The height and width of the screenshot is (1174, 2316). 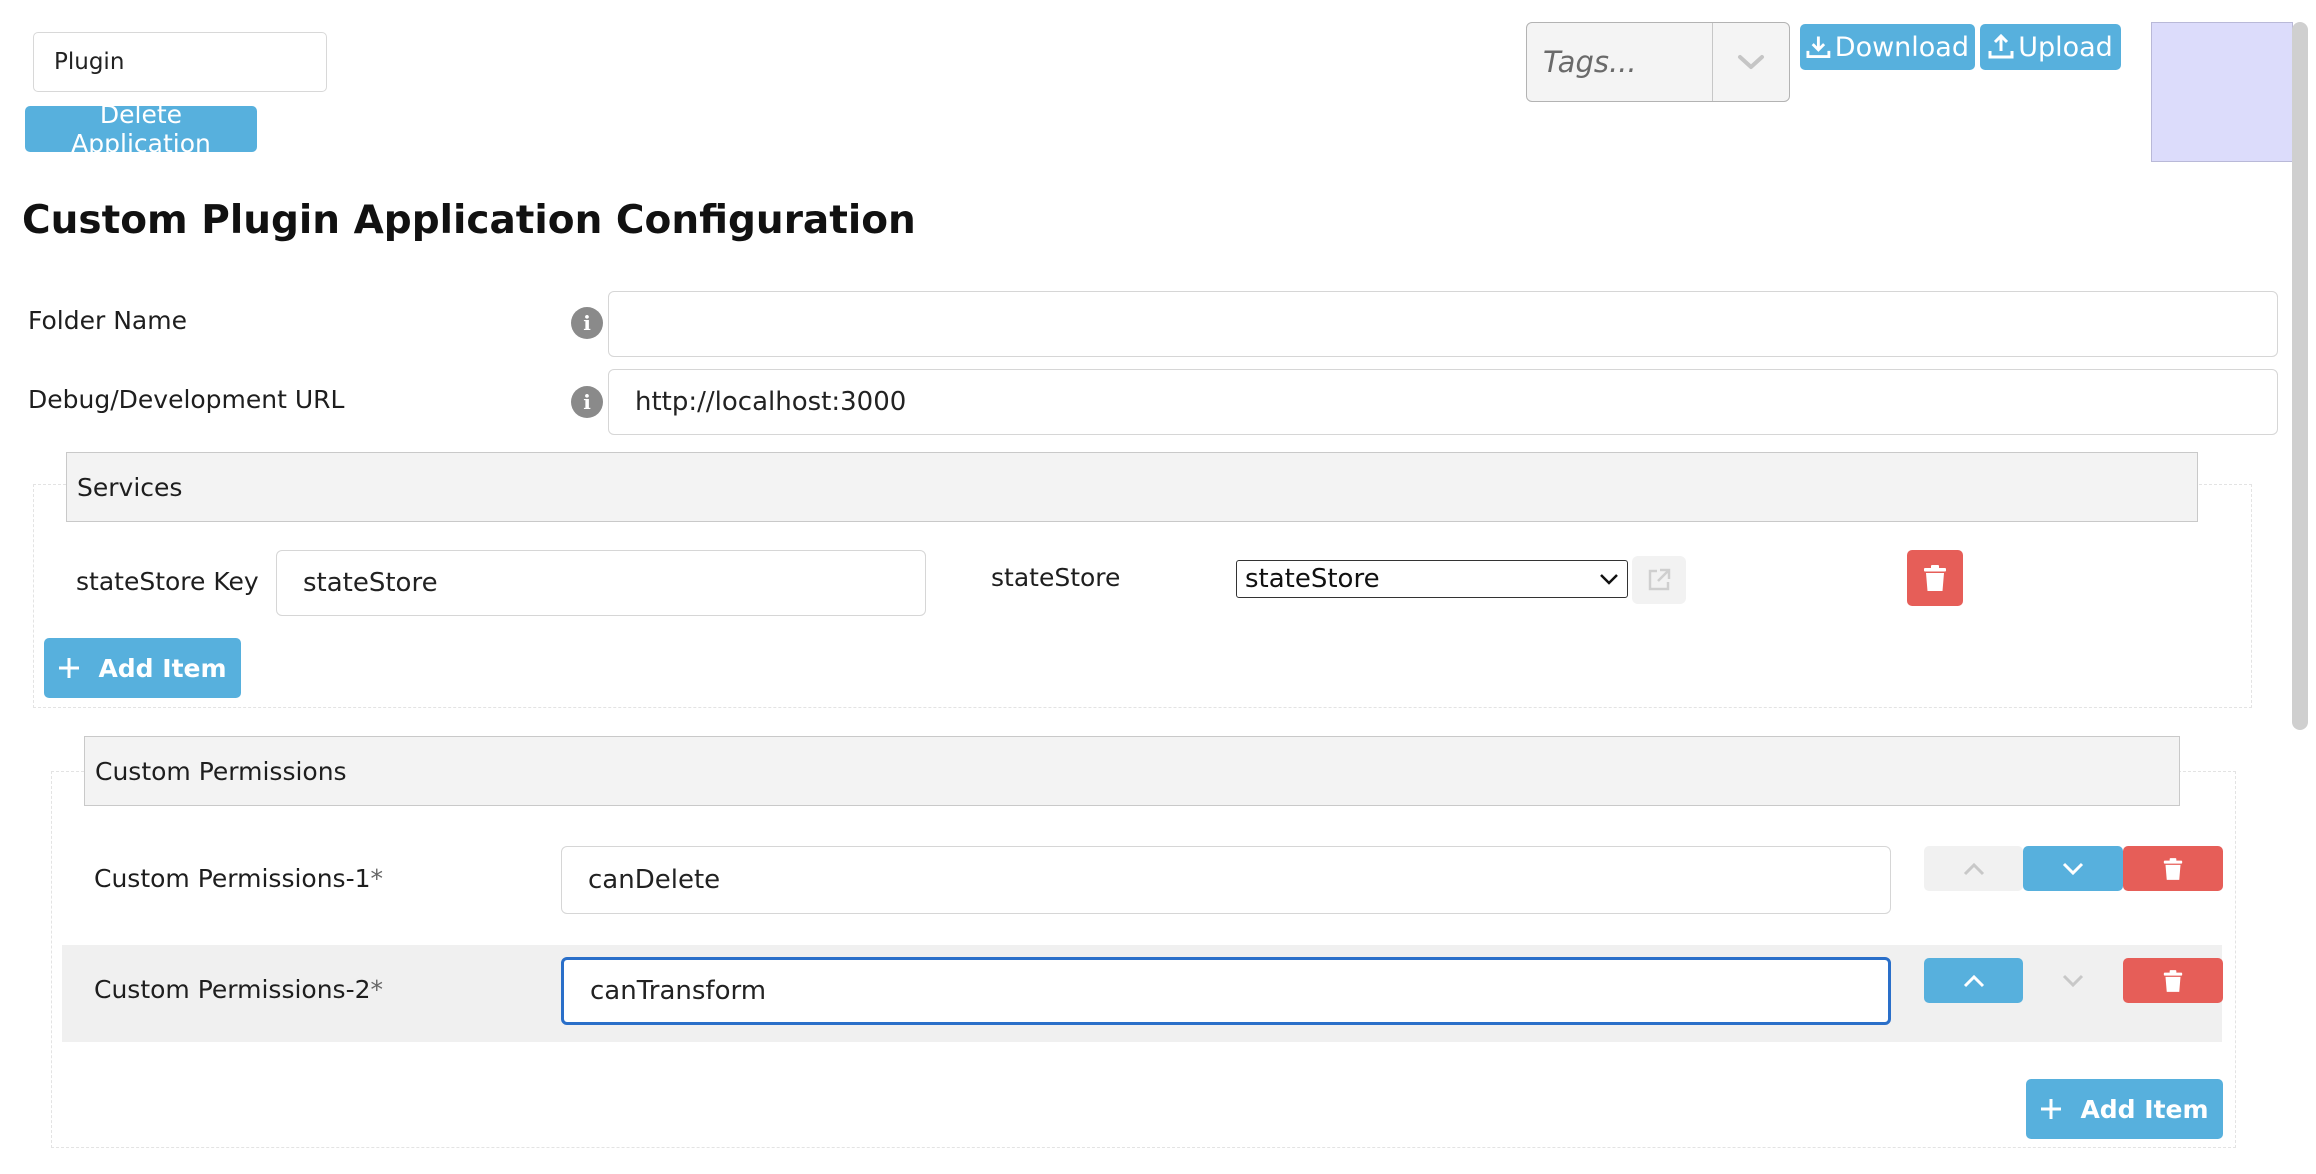 I want to click on delete-permission-2-button, so click(x=2173, y=980).